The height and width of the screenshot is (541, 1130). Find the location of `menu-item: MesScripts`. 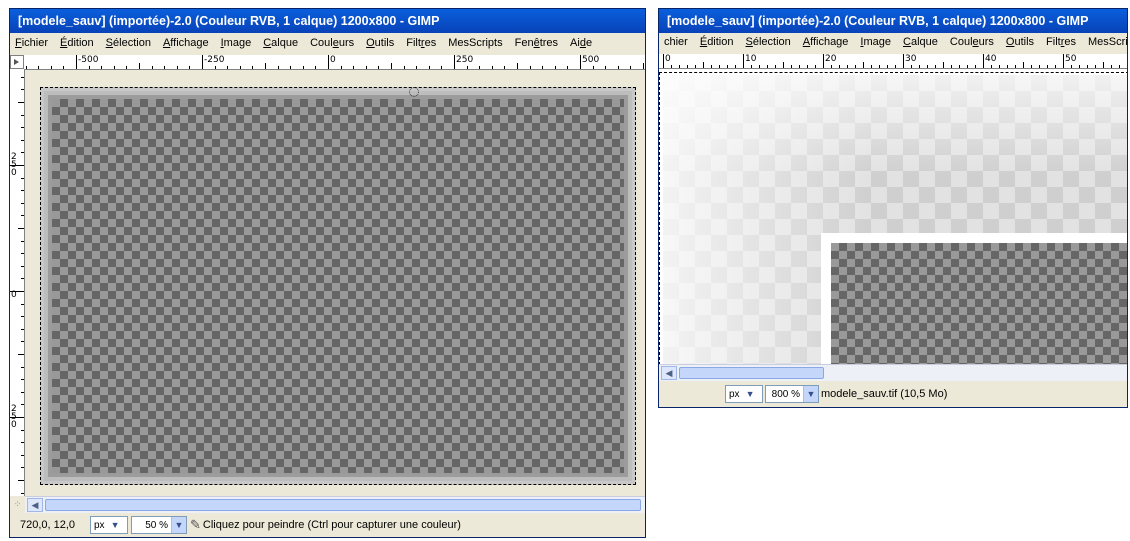

menu-item: MesScripts is located at coordinates (476, 43).